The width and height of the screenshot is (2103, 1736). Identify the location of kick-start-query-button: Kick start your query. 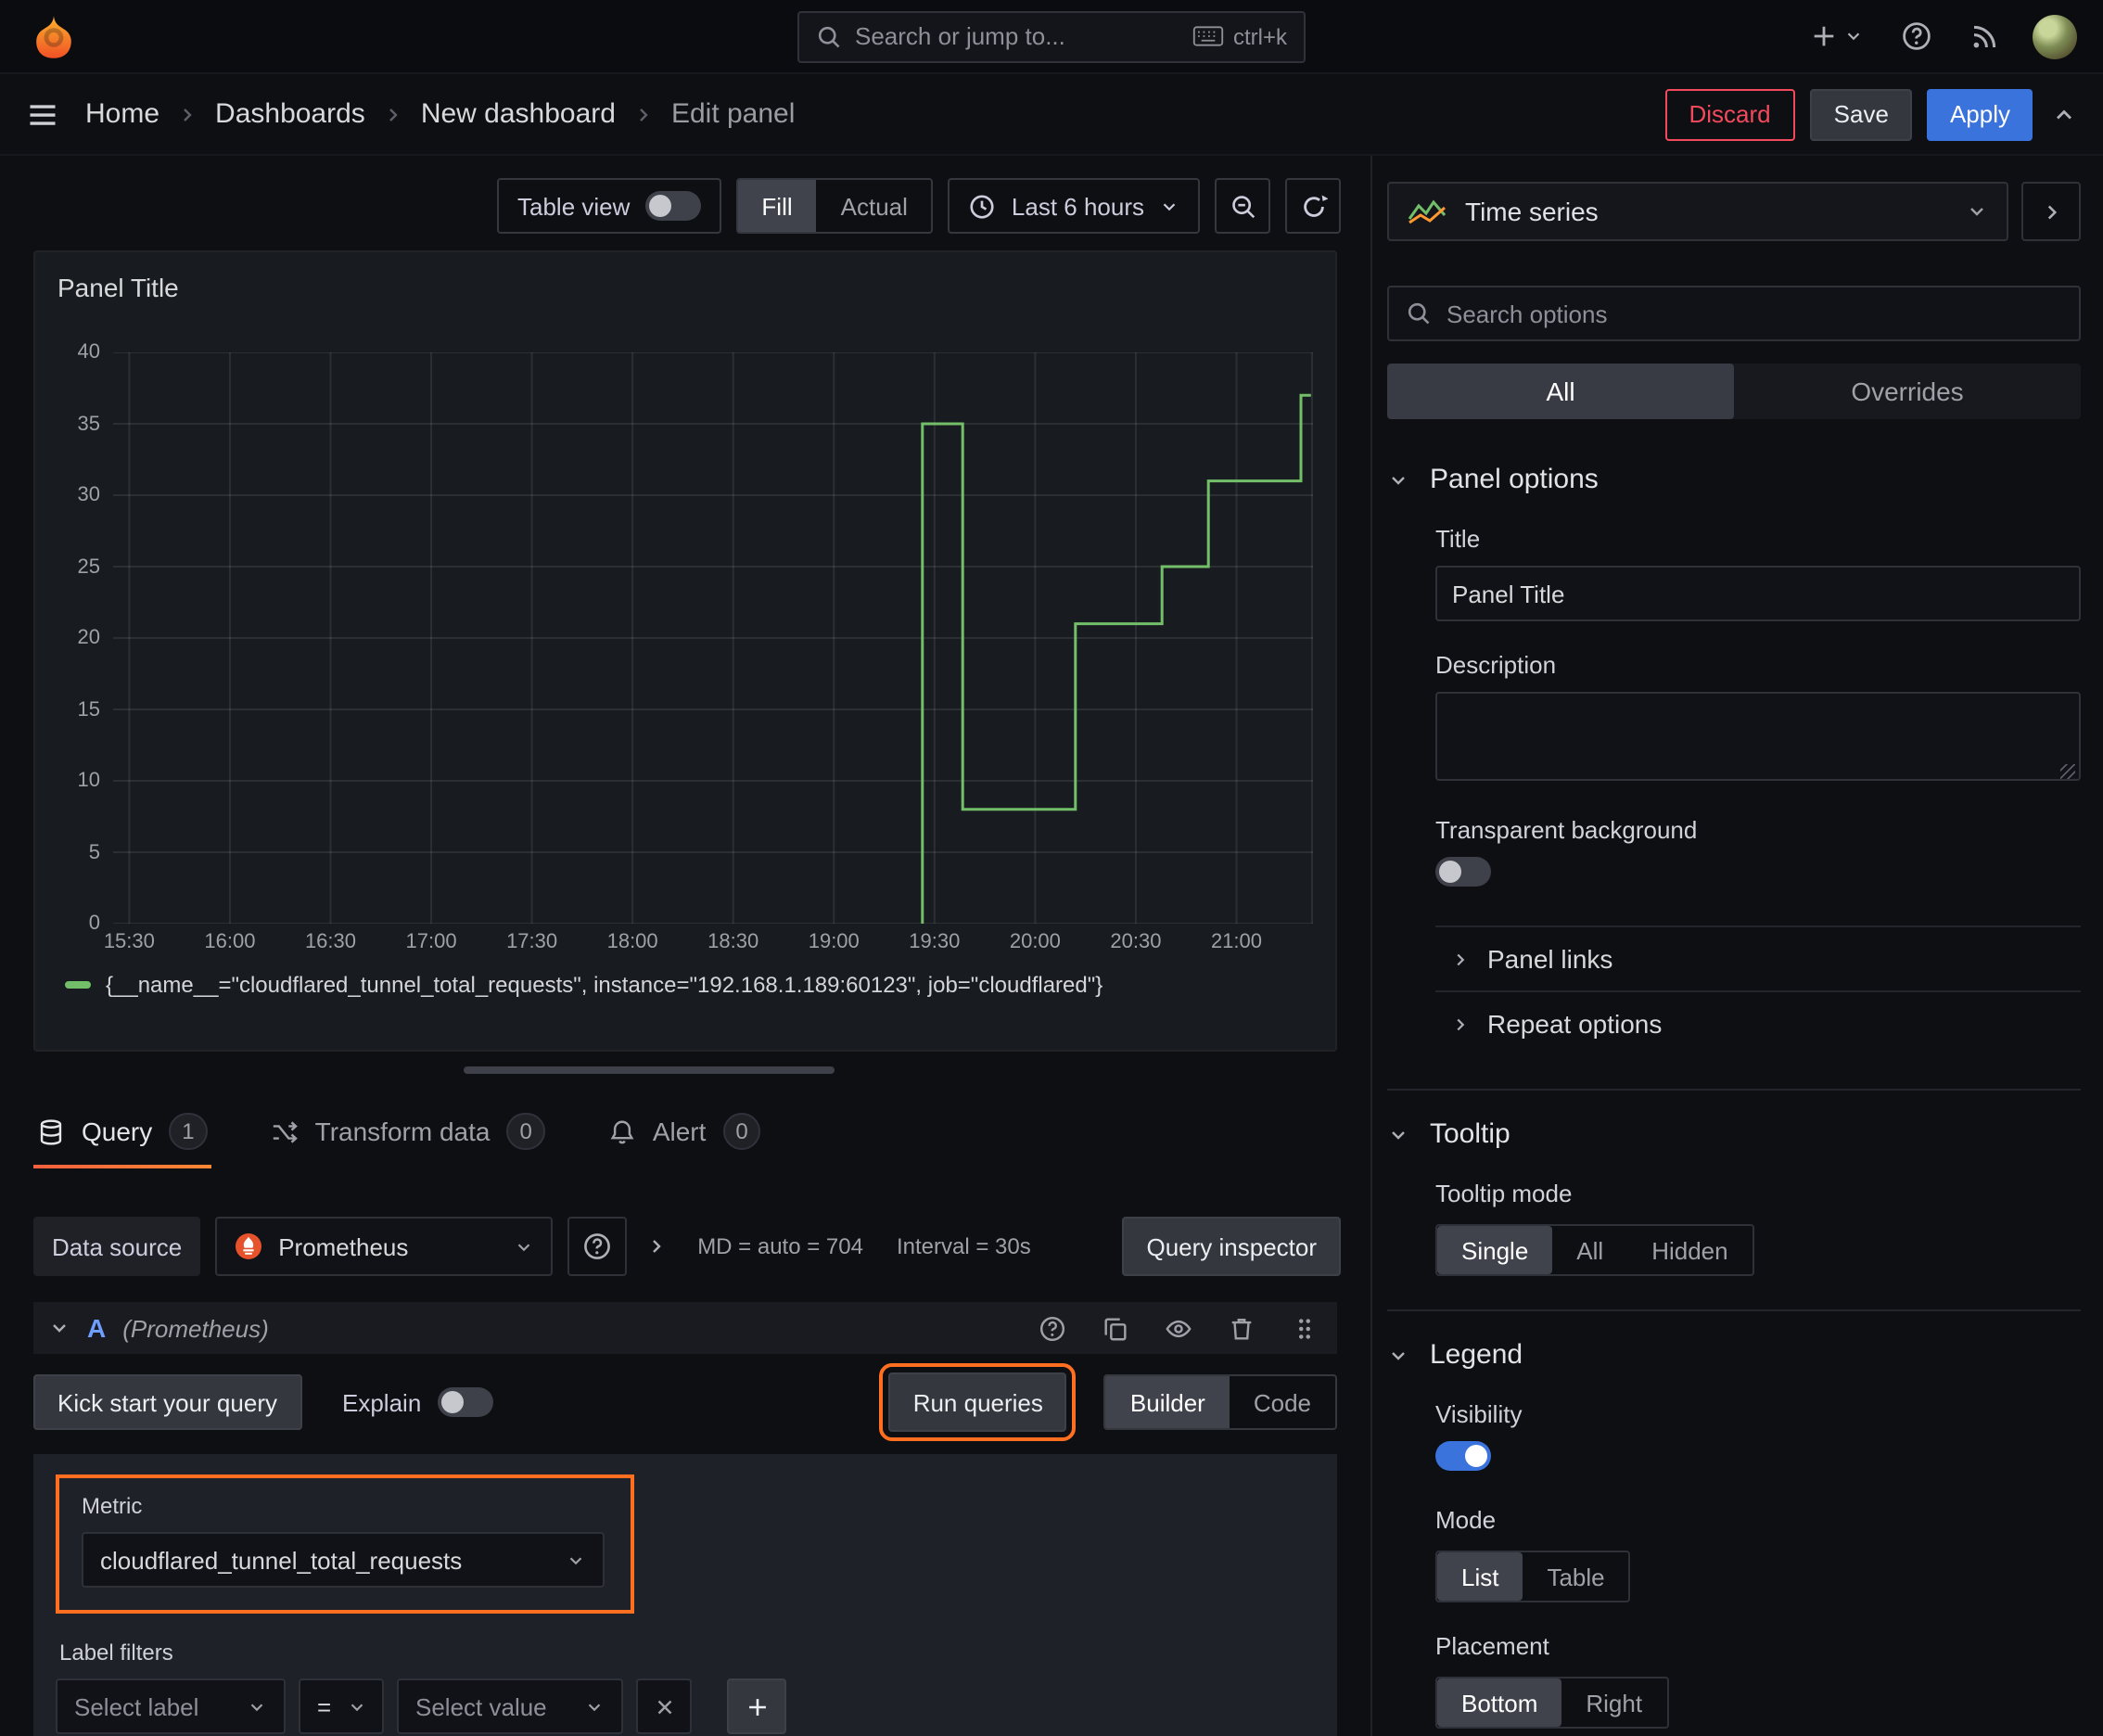
(167, 1402).